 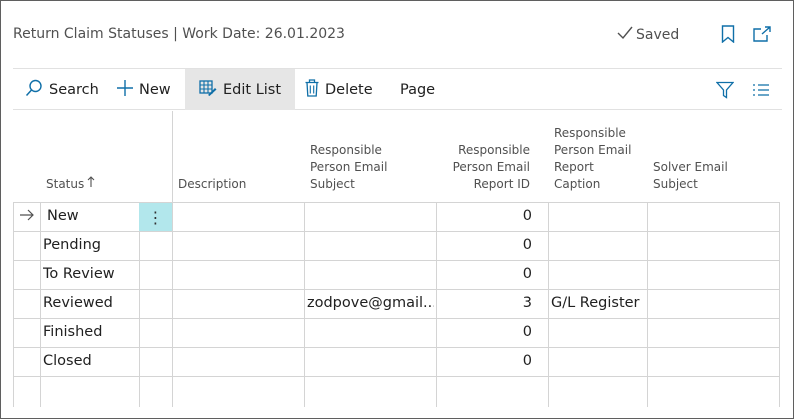 I want to click on header-line: Report, so click(x=574, y=167).